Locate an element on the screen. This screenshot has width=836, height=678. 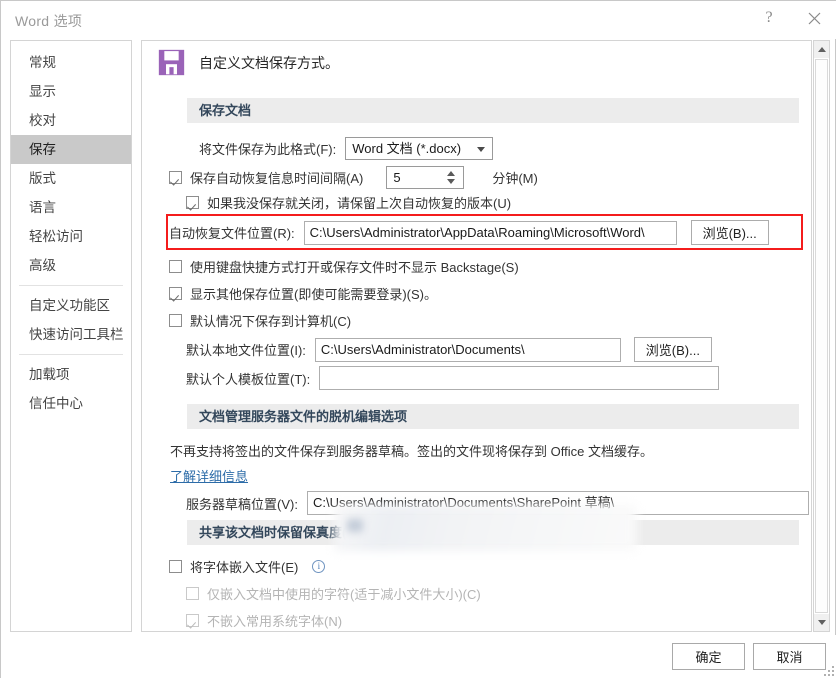
sidebar-item-proofing: 校对 is located at coordinates (71, 120).